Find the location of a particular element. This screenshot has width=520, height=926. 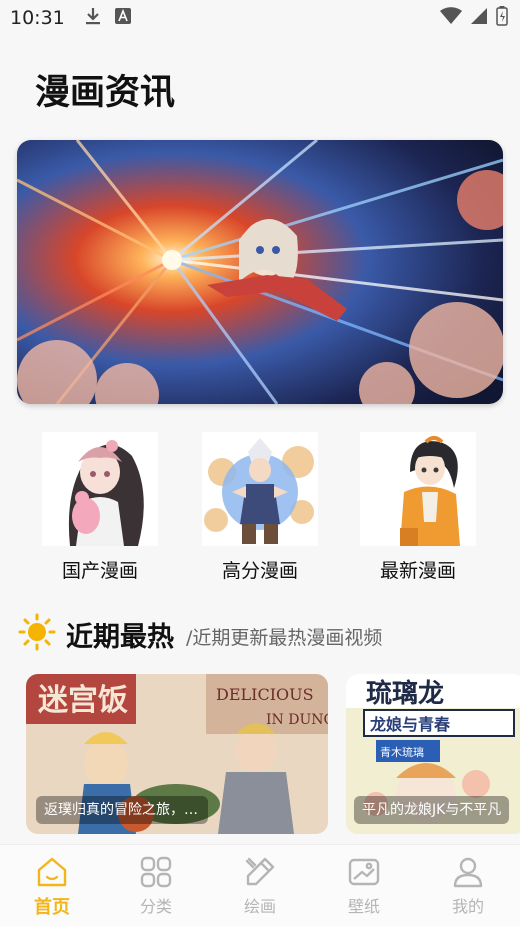

wallpaper-icon is located at coordinates (364, 872).